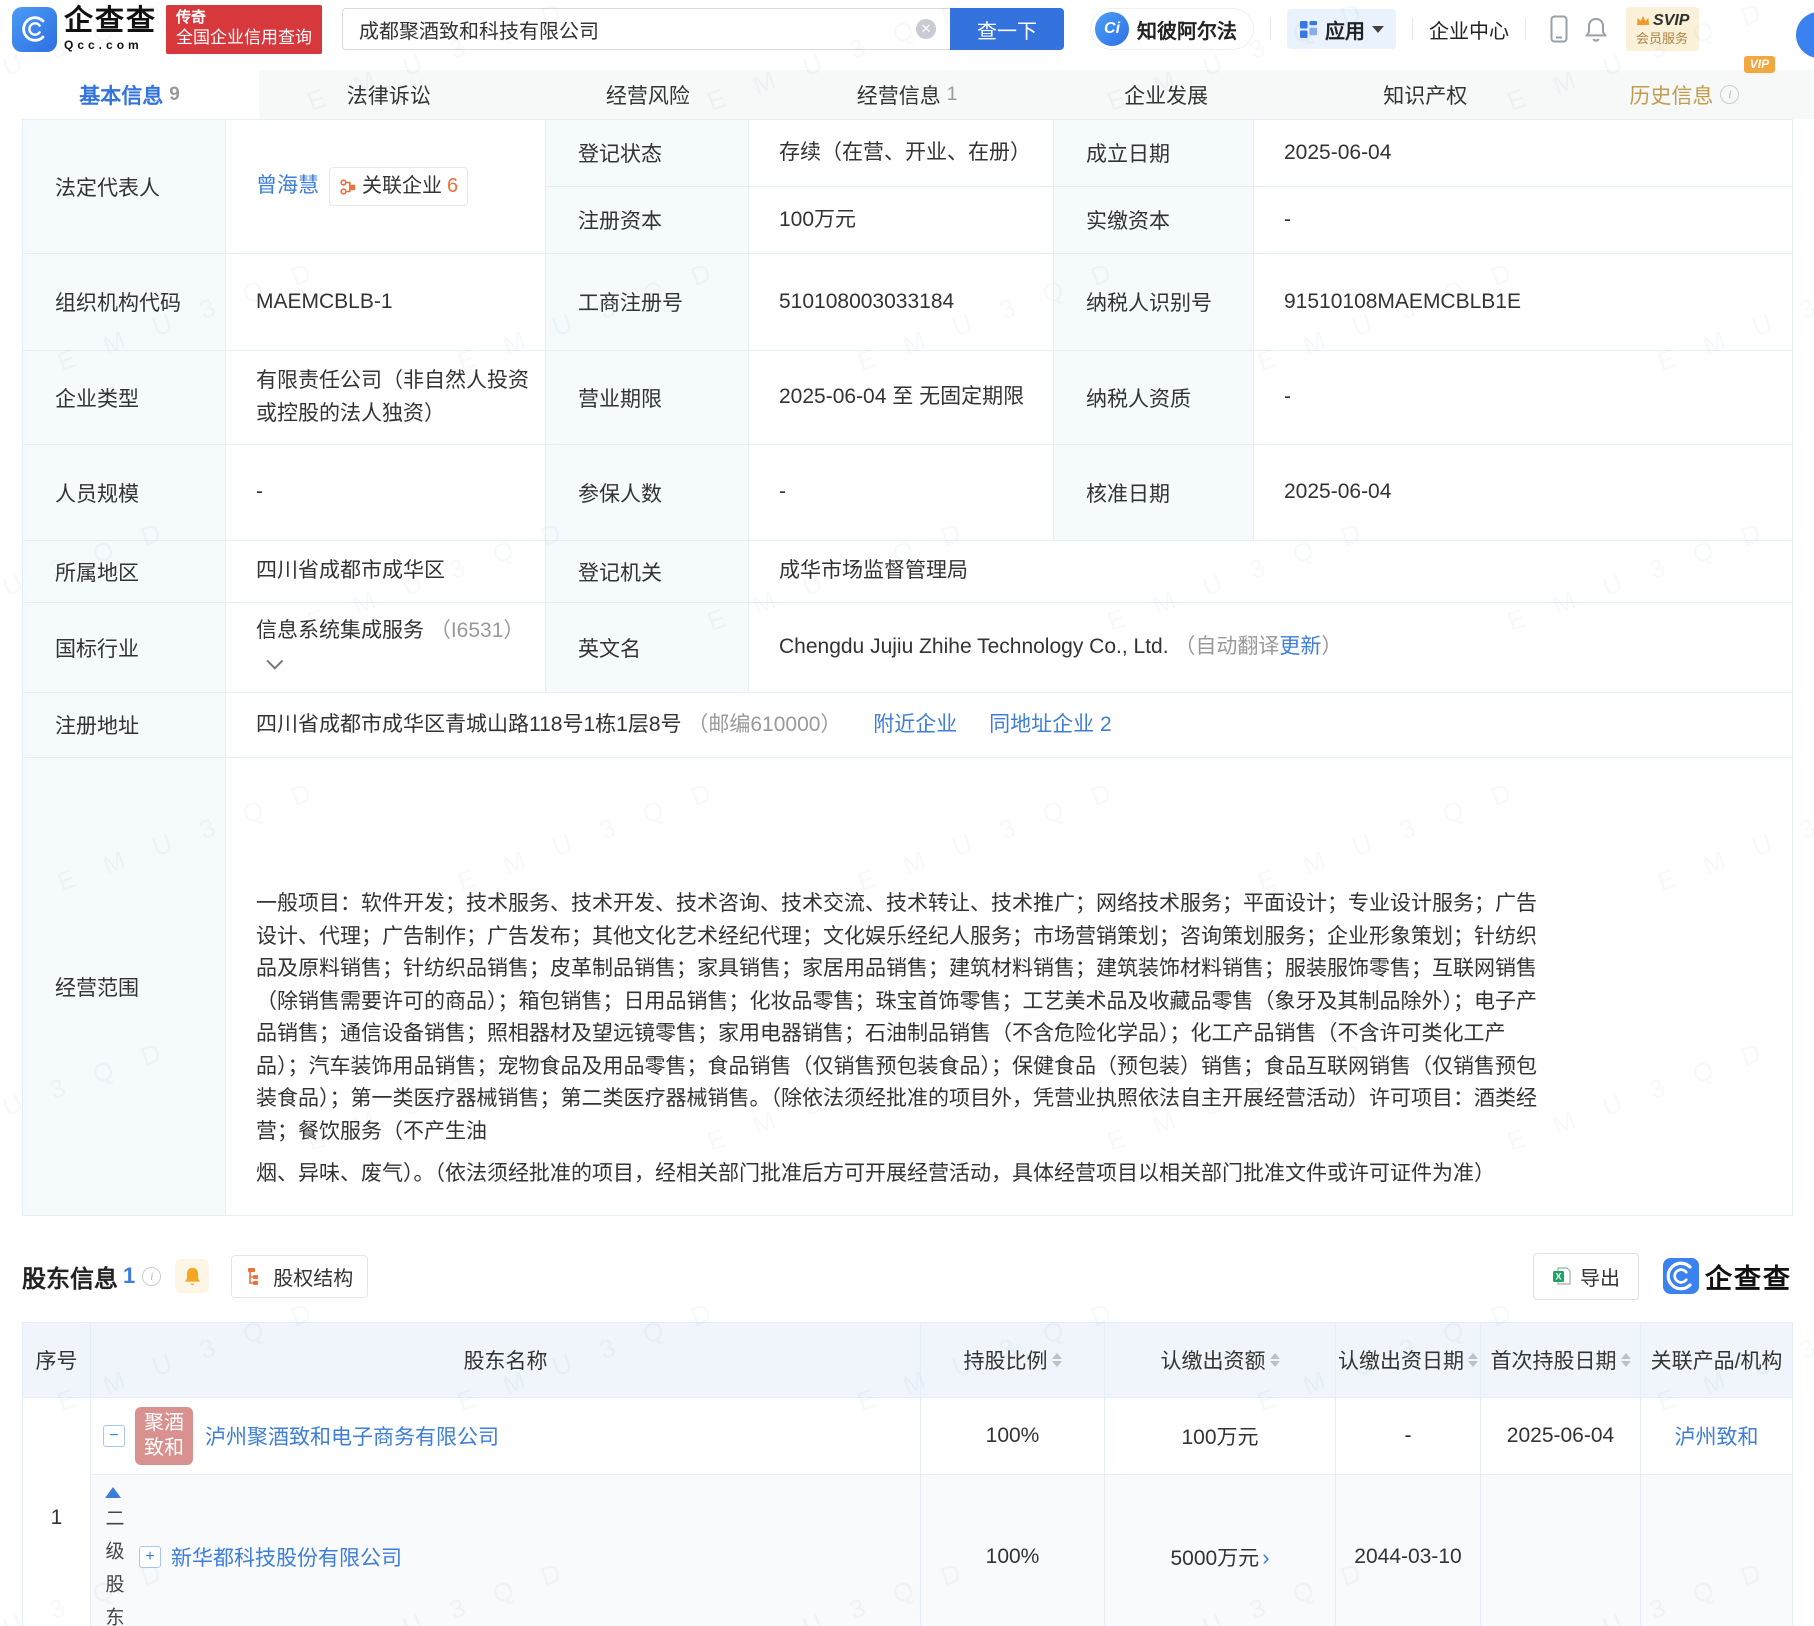  Describe the element at coordinates (1759, 64) in the screenshot. I see `vip-badge: VIP` at that location.